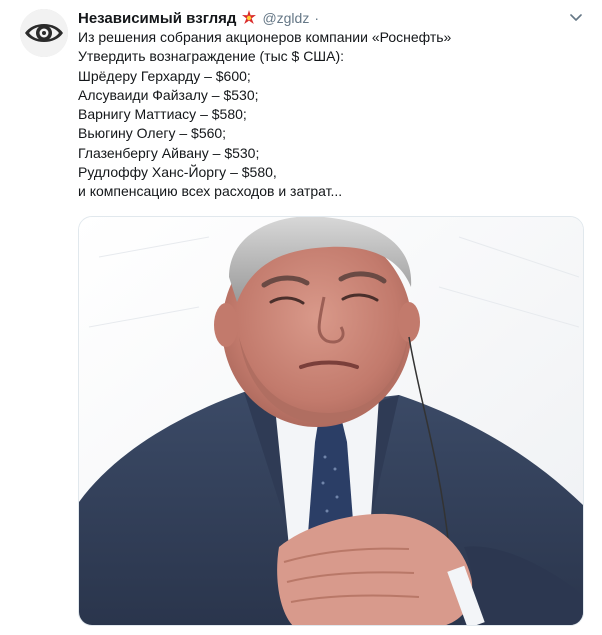  I want to click on chevron-down-icon, so click(576, 17).